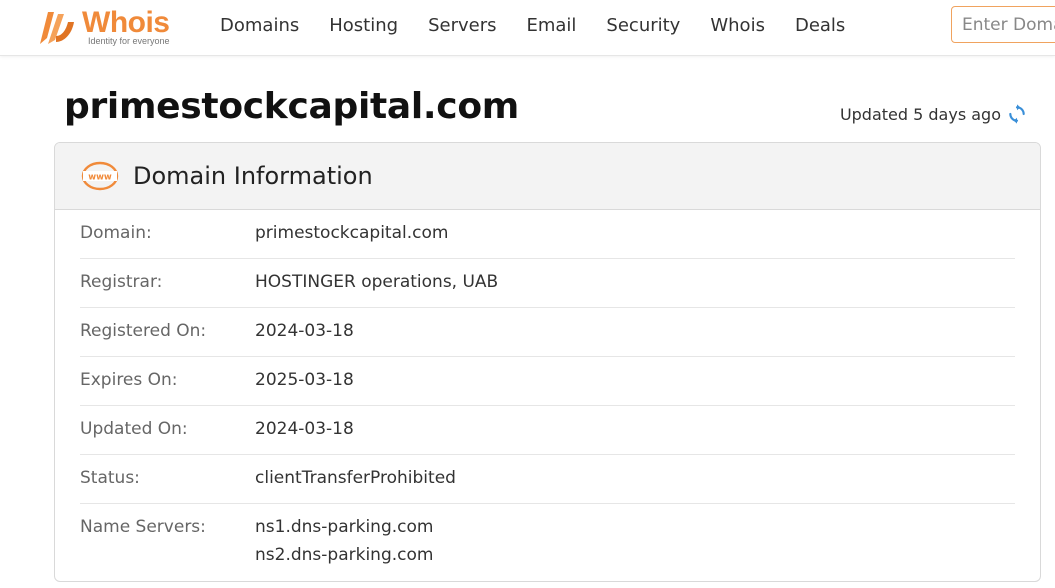  I want to click on nav-security: Security, so click(643, 25).